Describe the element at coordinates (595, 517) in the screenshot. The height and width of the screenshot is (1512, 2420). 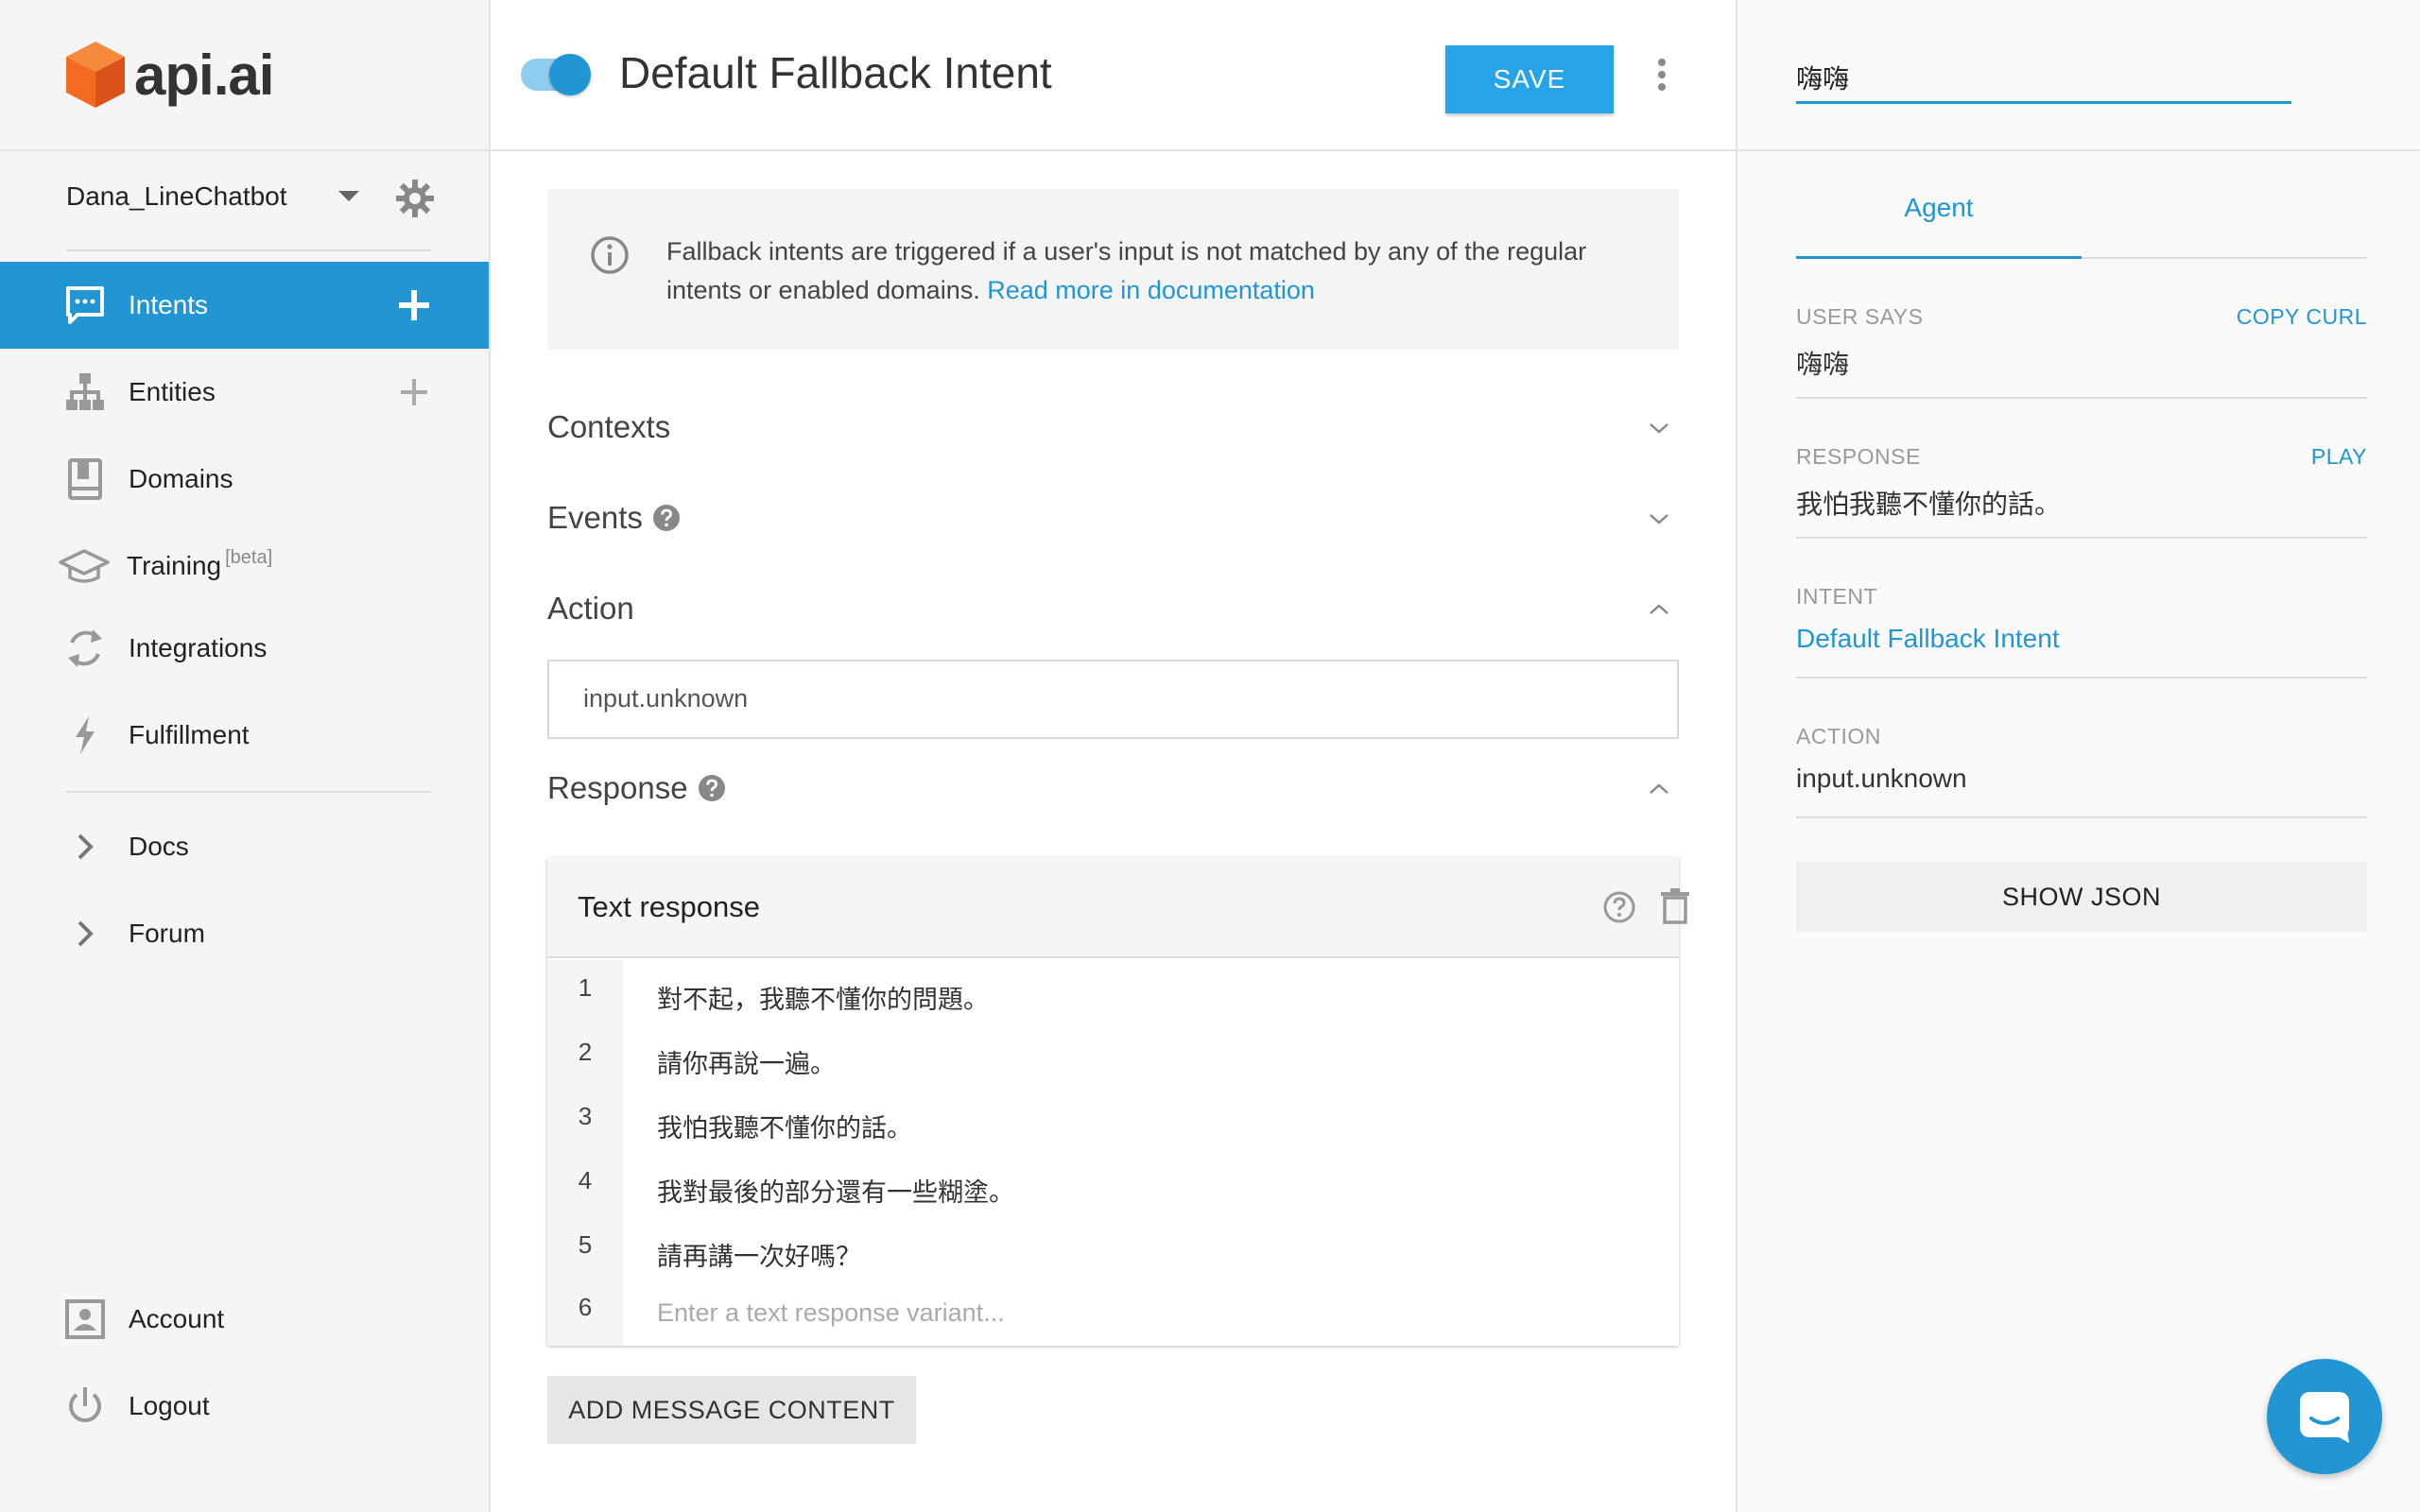
I see `section-label: Events` at that location.